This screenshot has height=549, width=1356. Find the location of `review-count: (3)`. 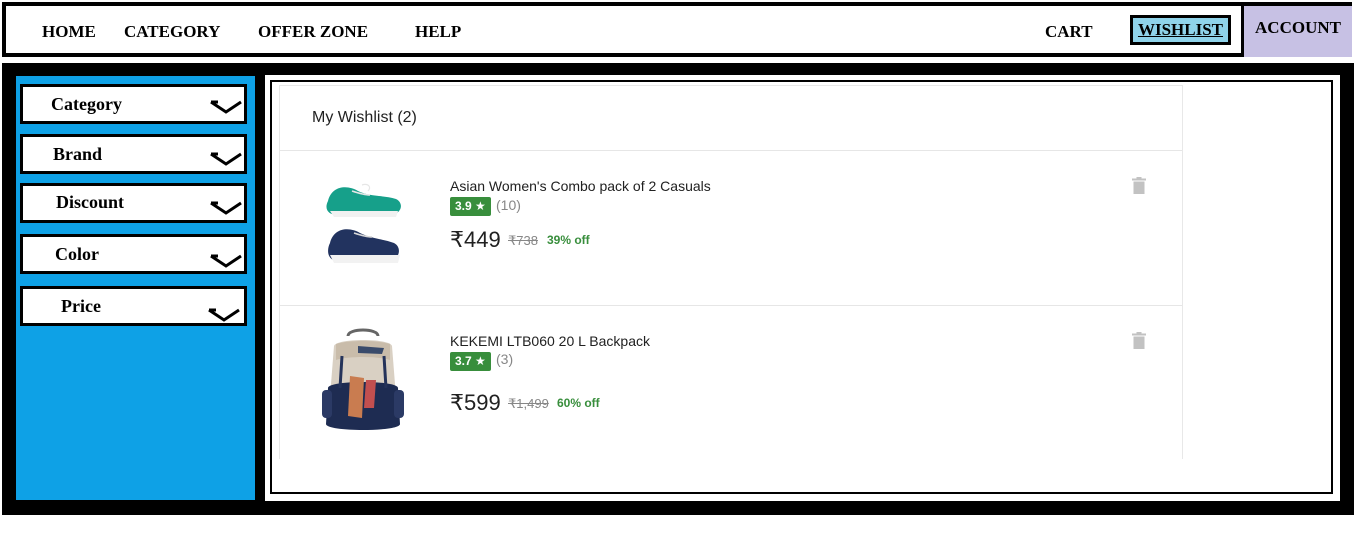

review-count: (3) is located at coordinates (505, 359).